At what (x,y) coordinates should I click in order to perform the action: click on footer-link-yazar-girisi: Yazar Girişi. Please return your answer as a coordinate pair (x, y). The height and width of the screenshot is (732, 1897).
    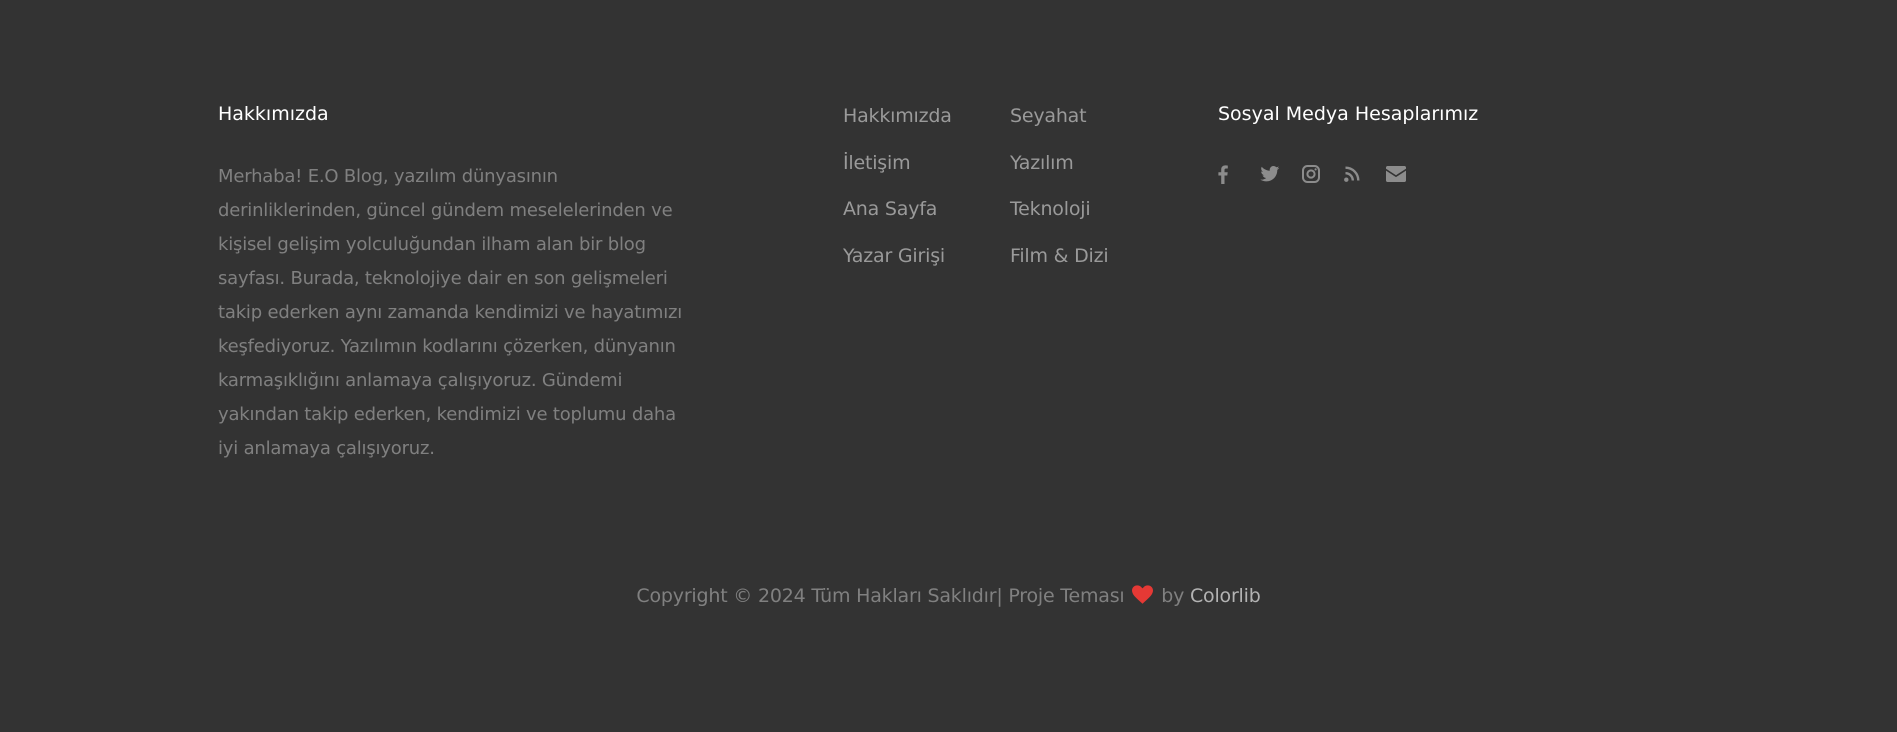
    Looking at the image, I should click on (894, 256).